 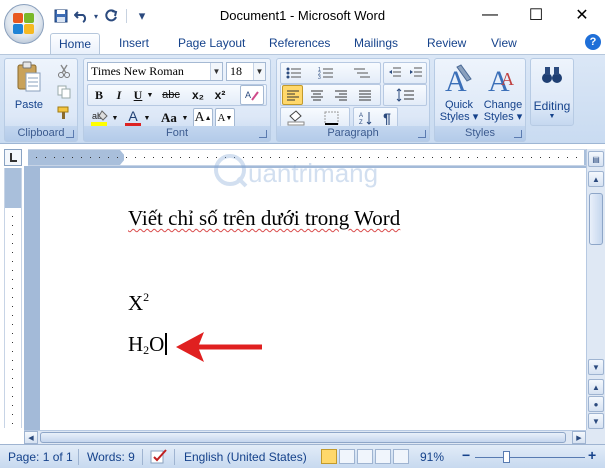 What do you see at coordinates (70, 134) in the screenshot?
I see `clipboard-dialog-launcher` at bounding box center [70, 134].